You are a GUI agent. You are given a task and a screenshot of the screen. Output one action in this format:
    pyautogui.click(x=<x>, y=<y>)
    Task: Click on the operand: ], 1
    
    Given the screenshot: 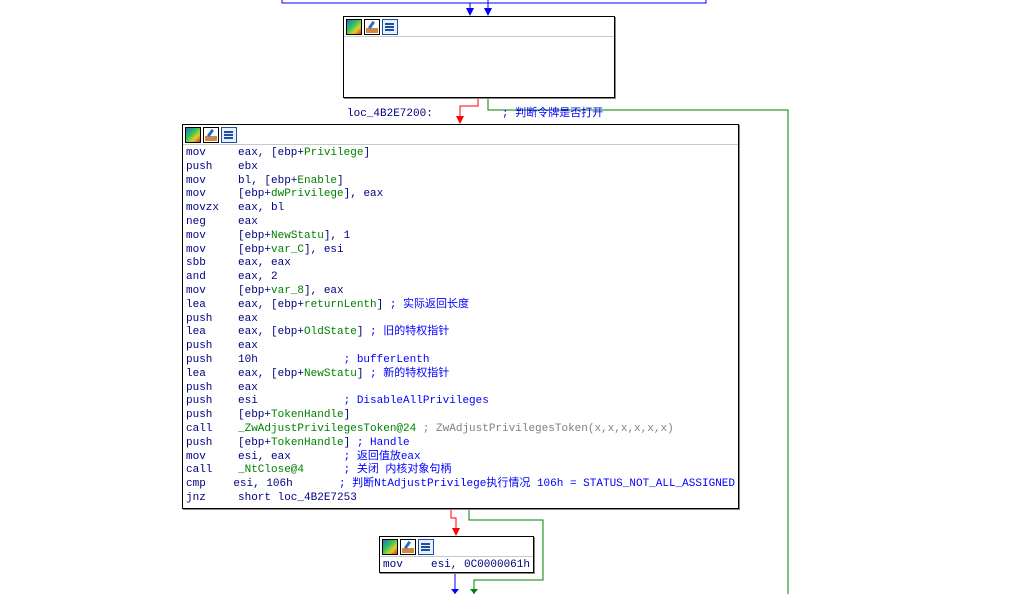 What is the action you would take?
    pyautogui.click(x=337, y=235)
    